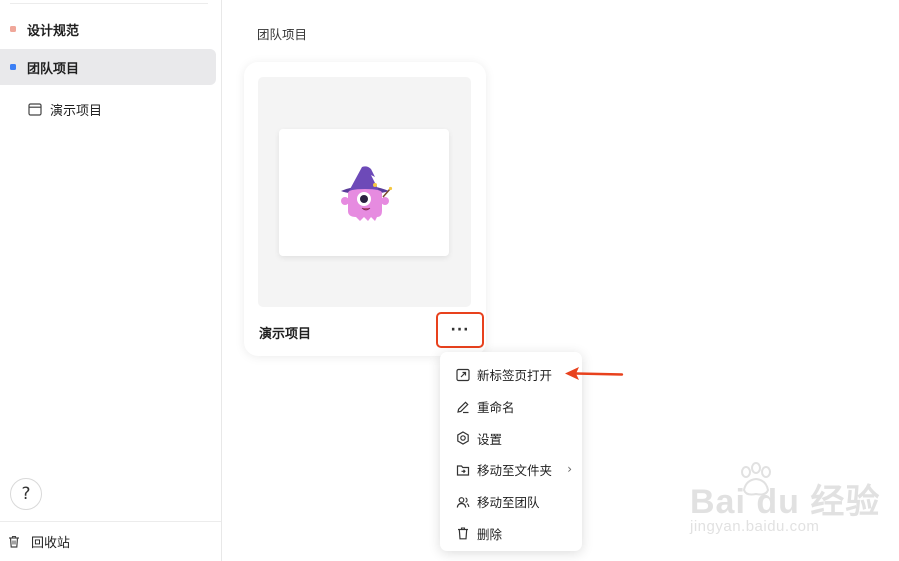  What do you see at coordinates (110, 541) in the screenshot?
I see `recycle-bin-link: 回收站` at bounding box center [110, 541].